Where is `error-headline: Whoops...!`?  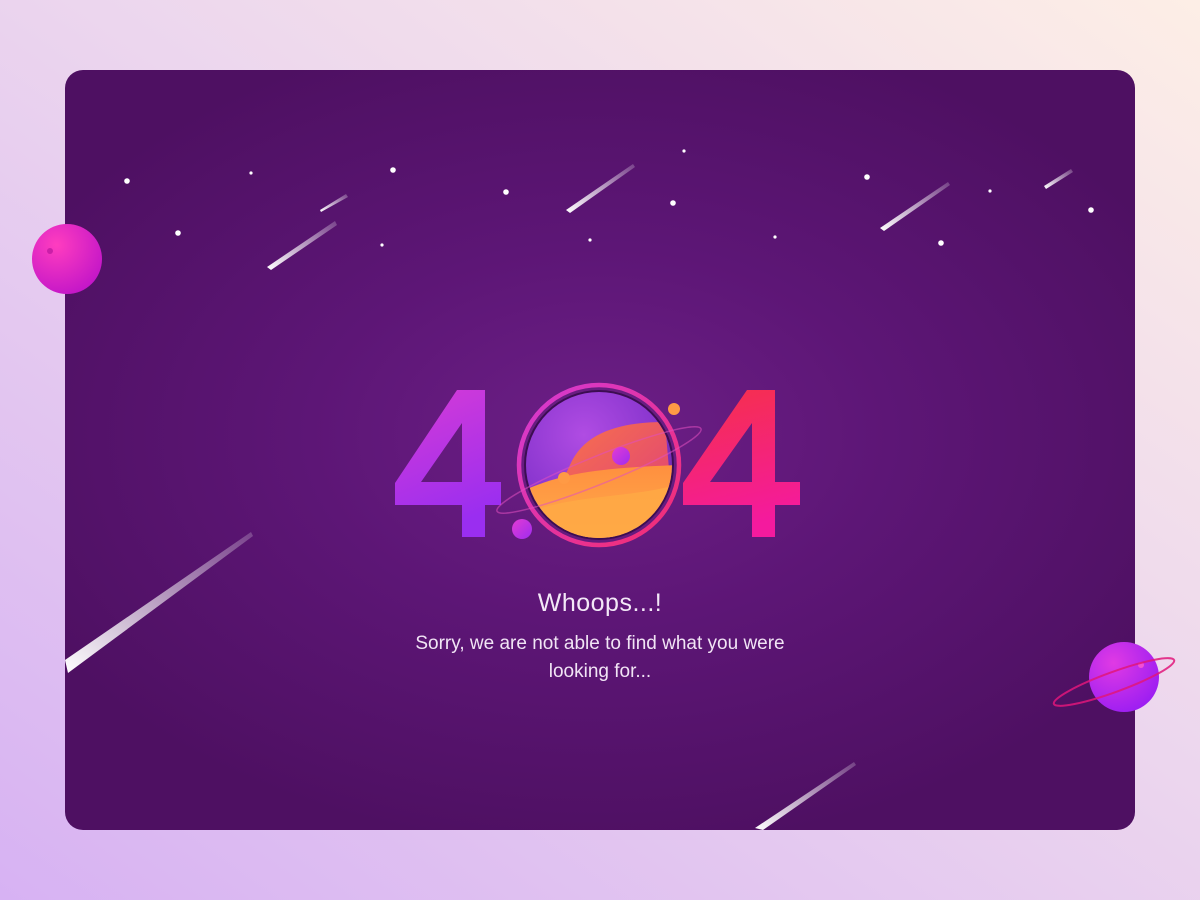 error-headline: Whoops...! is located at coordinates (600, 603).